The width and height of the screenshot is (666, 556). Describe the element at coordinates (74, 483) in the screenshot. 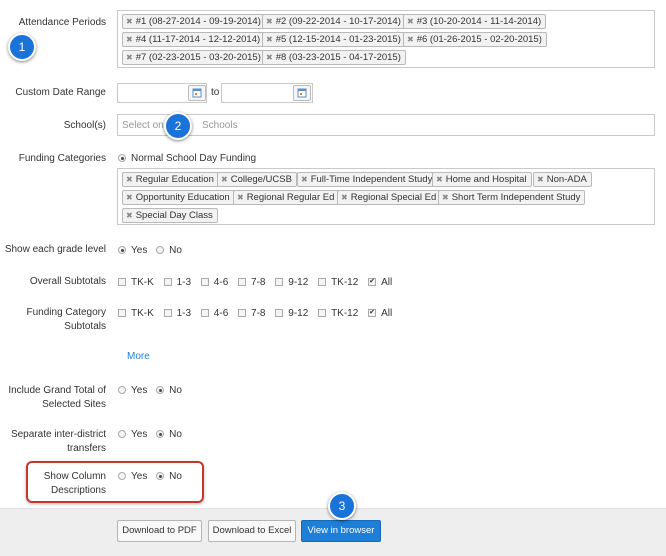

I see `column-descriptions-label: Show Column Descriptions` at that location.